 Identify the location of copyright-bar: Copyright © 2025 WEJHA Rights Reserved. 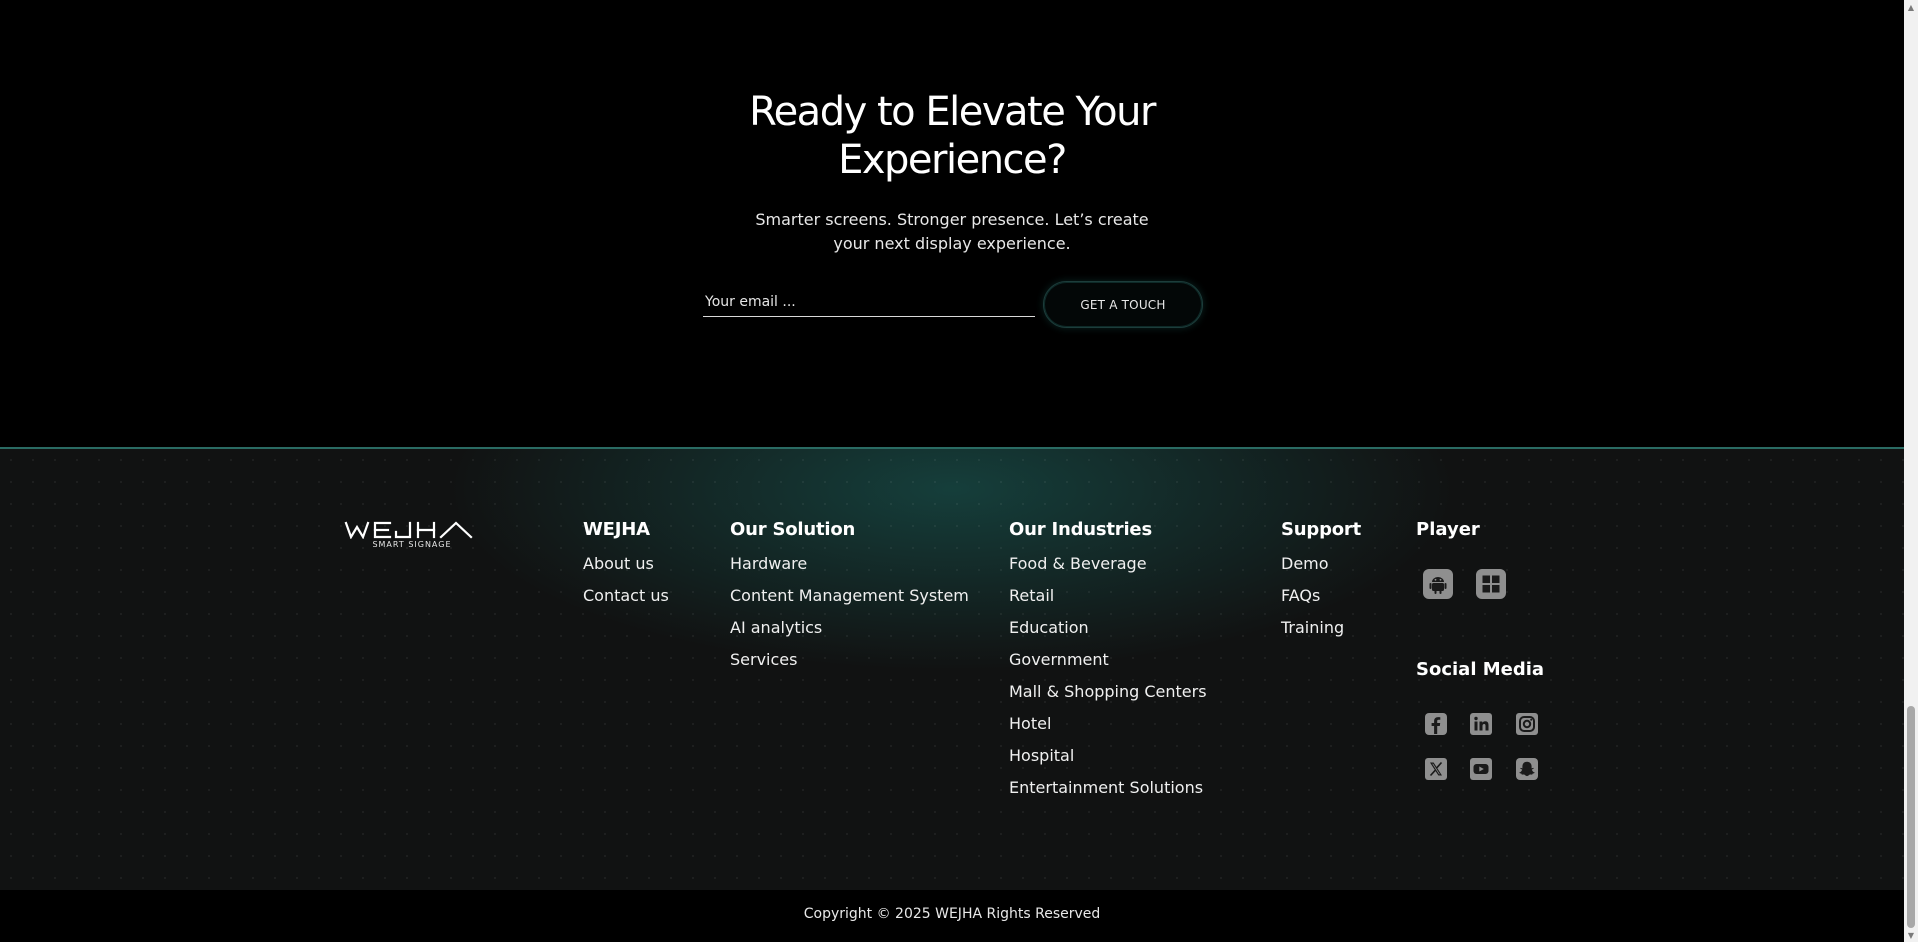
(952, 916).